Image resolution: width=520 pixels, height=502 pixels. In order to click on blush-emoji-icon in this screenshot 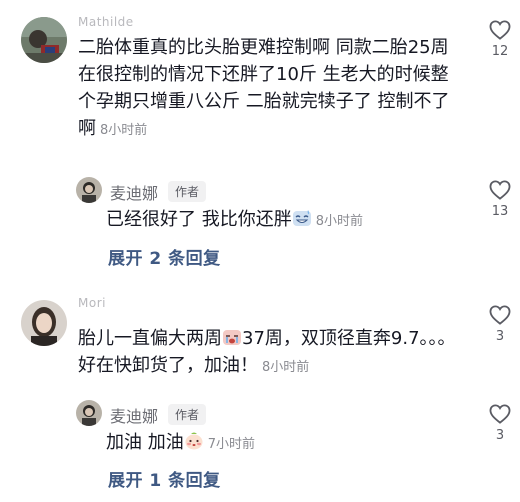, I will do `click(194, 441)`.